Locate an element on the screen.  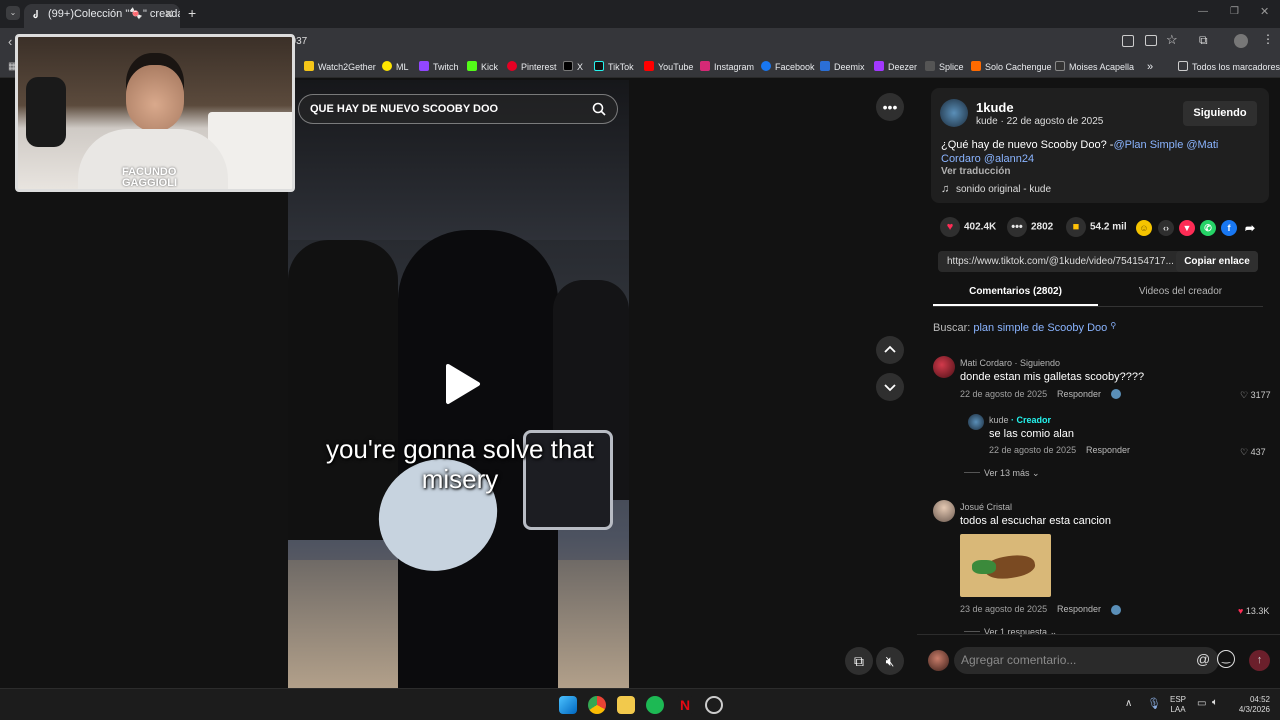
comment-like: ♥ 13.3K is located at coordinates (1253, 611).